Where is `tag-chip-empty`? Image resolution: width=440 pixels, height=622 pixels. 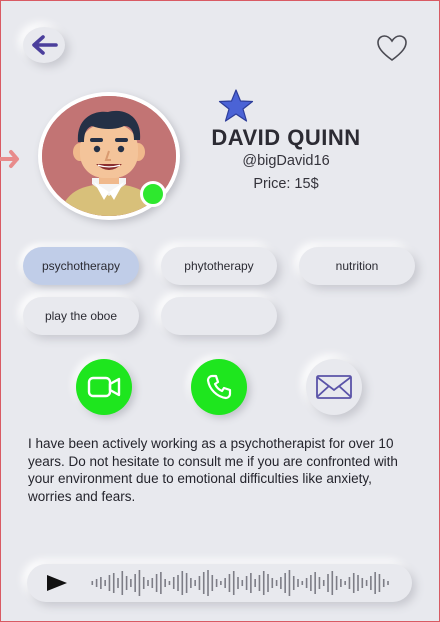 tag-chip-empty is located at coordinates (219, 316).